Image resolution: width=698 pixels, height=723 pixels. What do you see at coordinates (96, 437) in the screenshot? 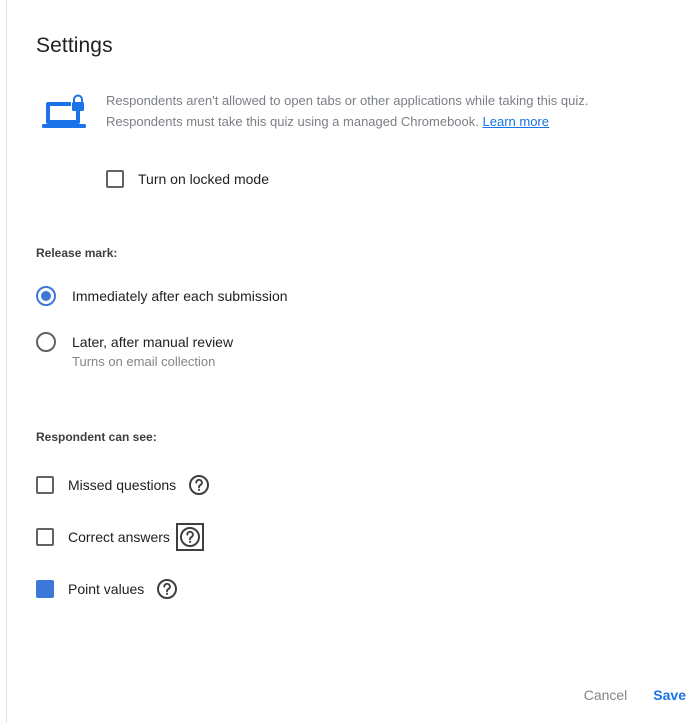
I see `respondent-can-see-heading: Respondent can see:` at bounding box center [96, 437].